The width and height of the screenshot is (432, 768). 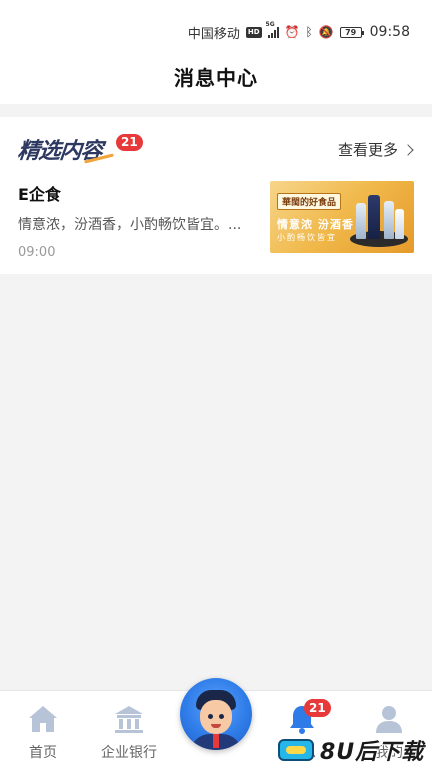 What do you see at coordinates (213, 34) in the screenshot?
I see `carrier-name: 中国移动` at bounding box center [213, 34].